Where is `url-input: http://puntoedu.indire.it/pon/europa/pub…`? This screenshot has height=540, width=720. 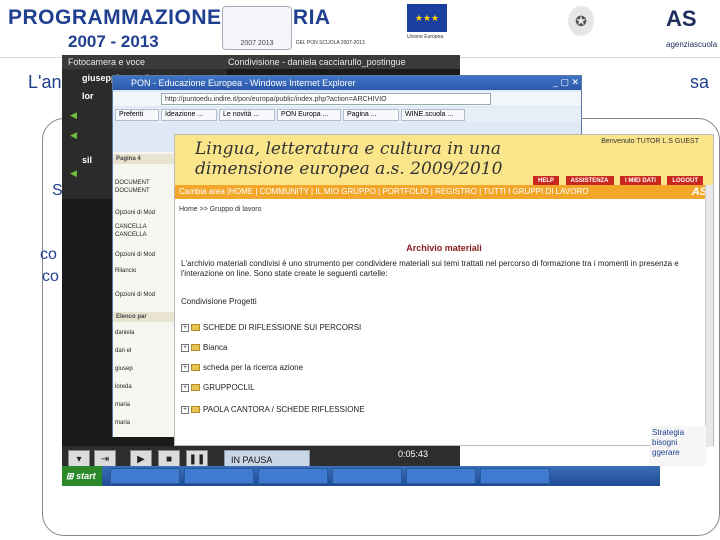 url-input: http://puntoedu.indire.it/pon/europa/pub… is located at coordinates (326, 99).